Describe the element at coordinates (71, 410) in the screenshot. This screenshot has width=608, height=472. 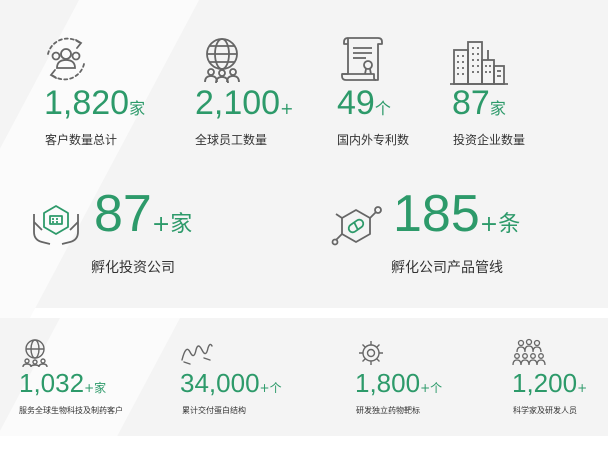
I see `global-clients-label: 服务全球生物科技及制药客户` at that location.